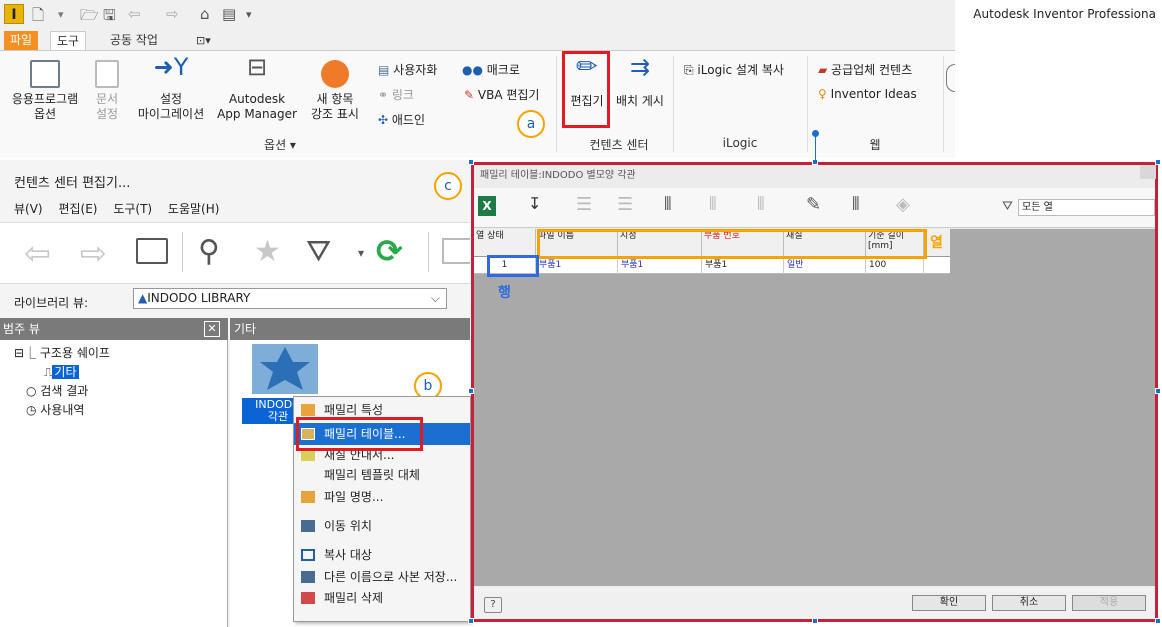 The width and height of the screenshot is (1162, 627). What do you see at coordinates (212, 329) in the screenshot?
I see `close-icon: ✕` at bounding box center [212, 329].